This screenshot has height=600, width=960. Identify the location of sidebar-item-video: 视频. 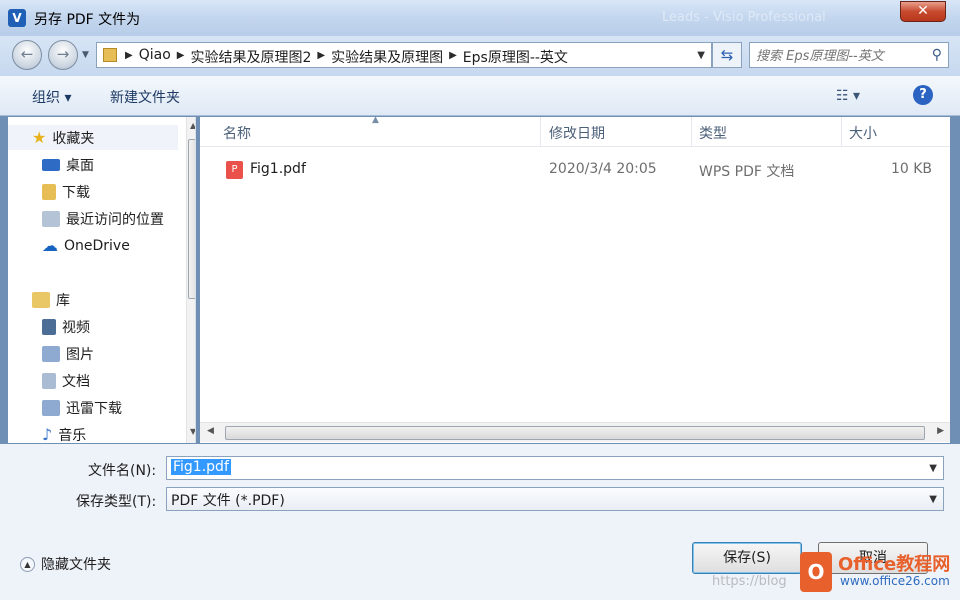
(93, 326).